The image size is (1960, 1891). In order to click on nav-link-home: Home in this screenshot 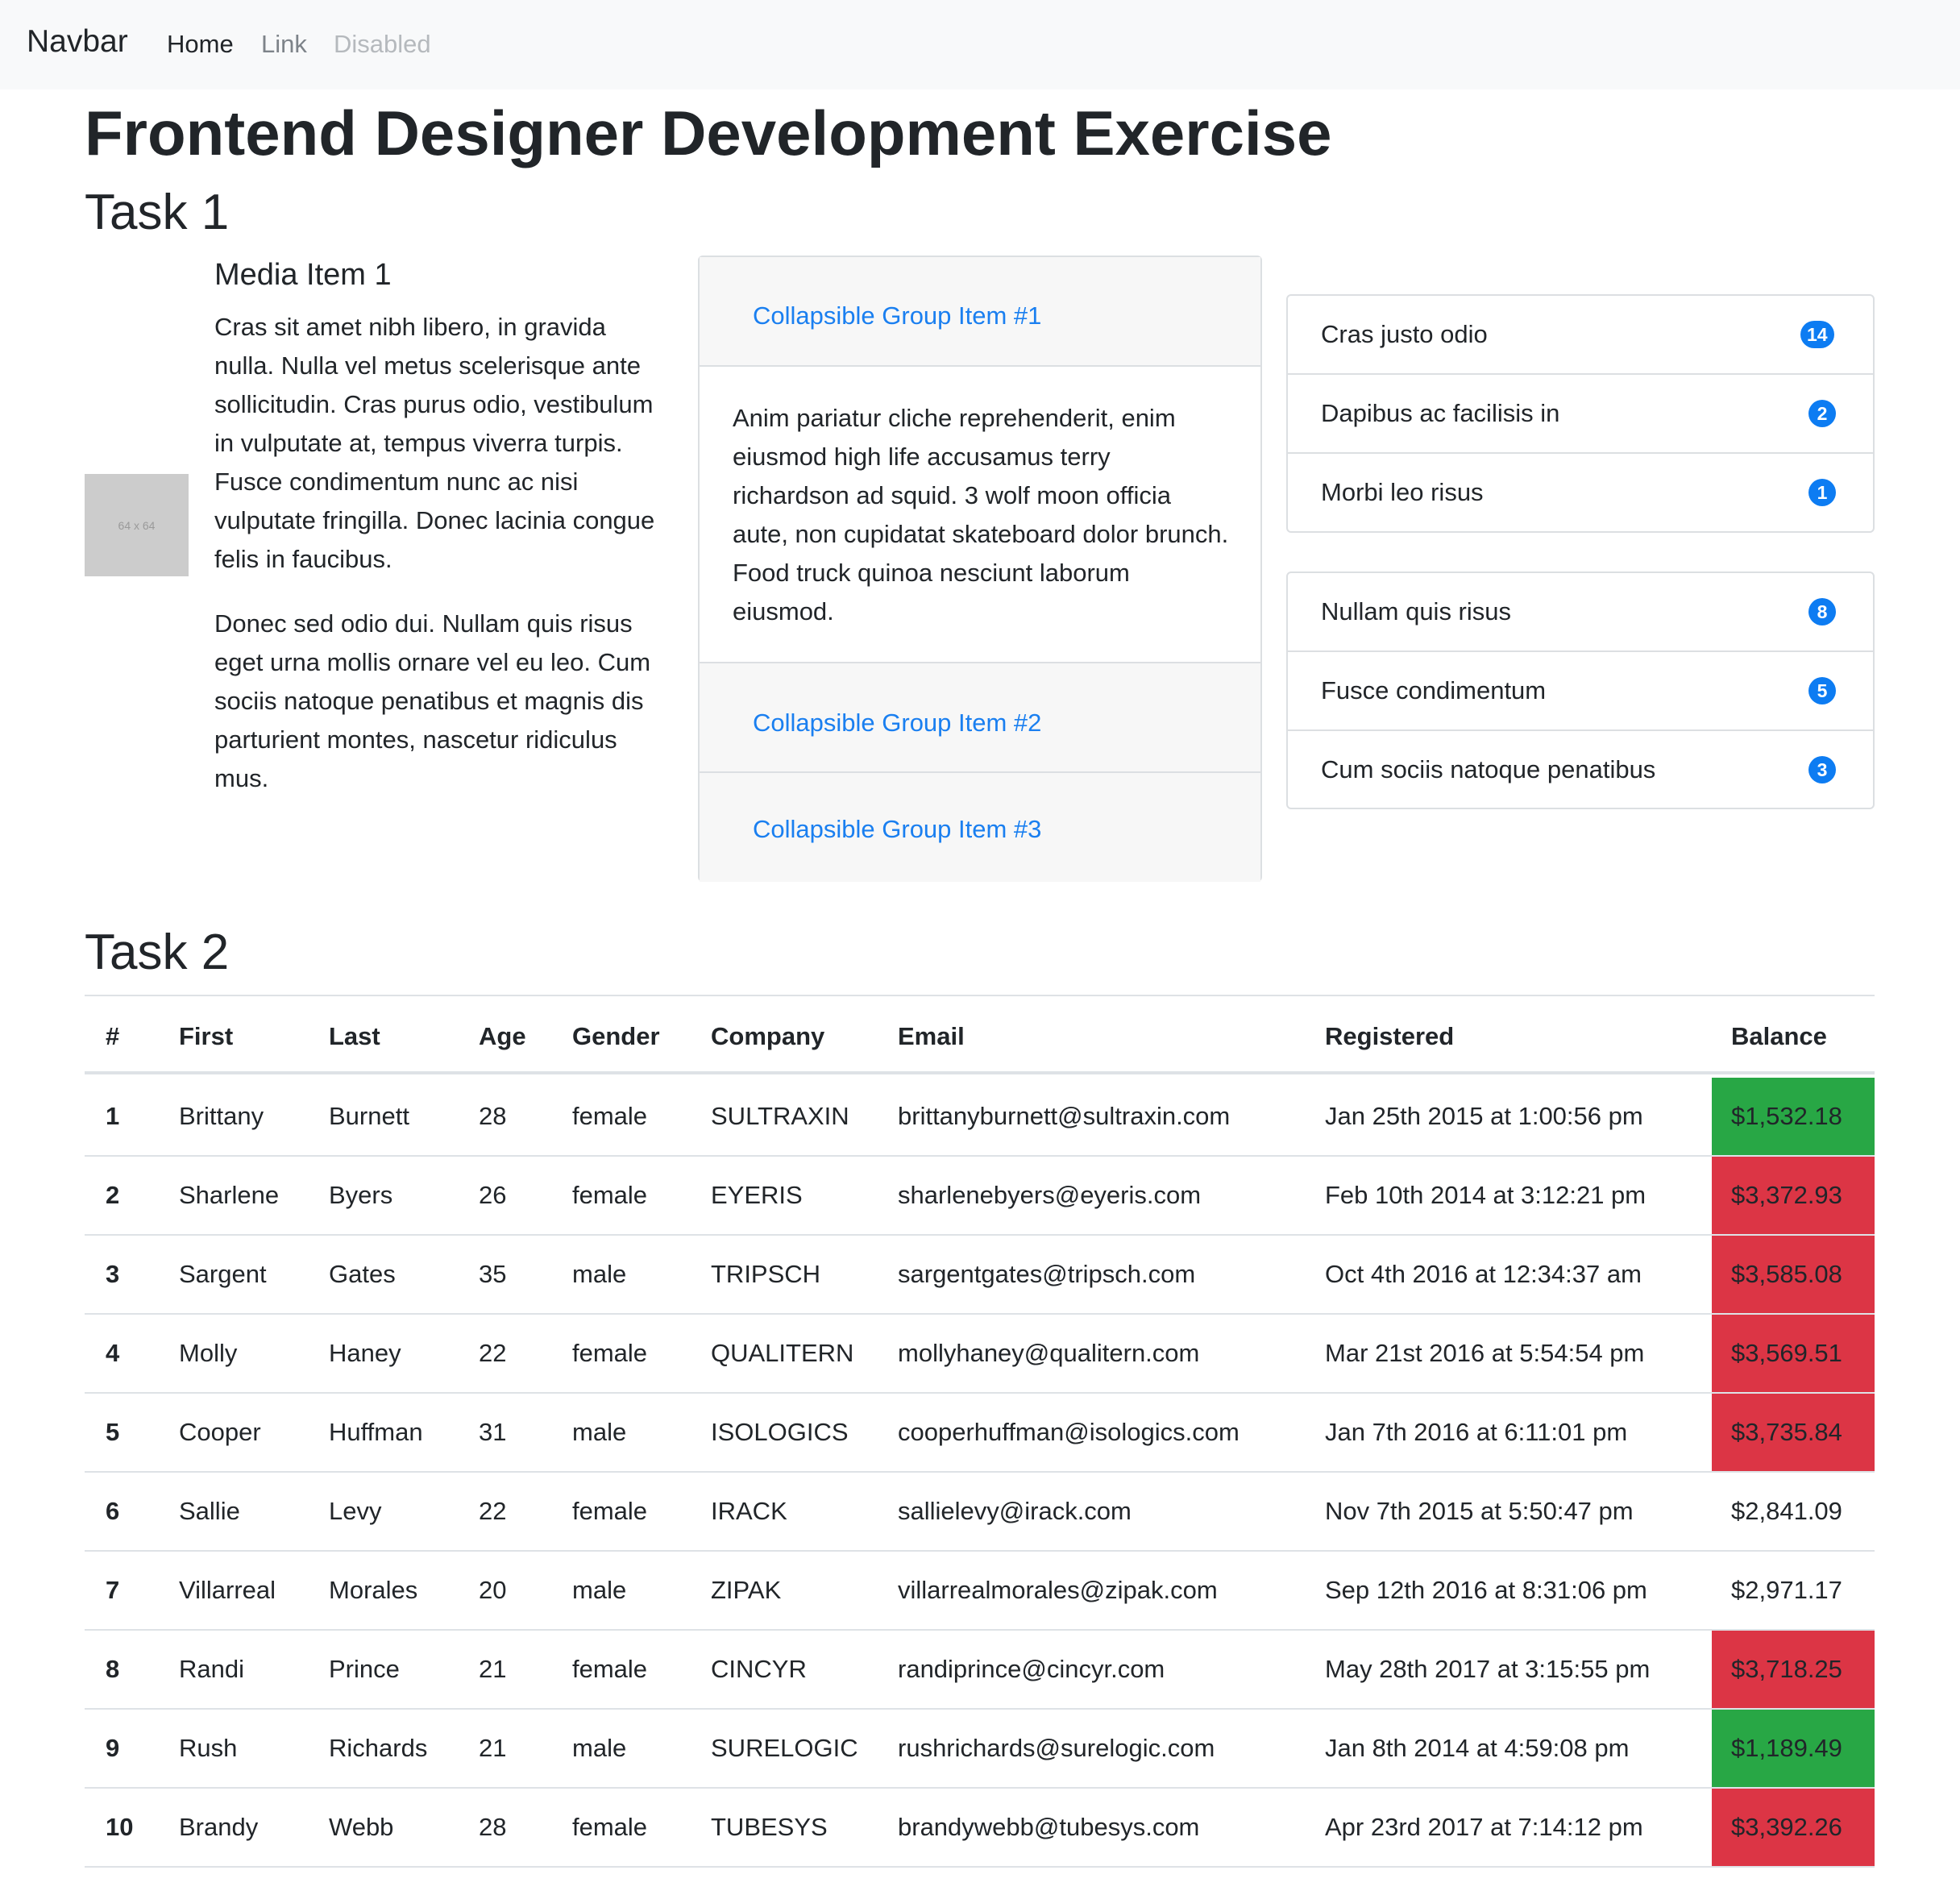, I will do `click(201, 44)`.